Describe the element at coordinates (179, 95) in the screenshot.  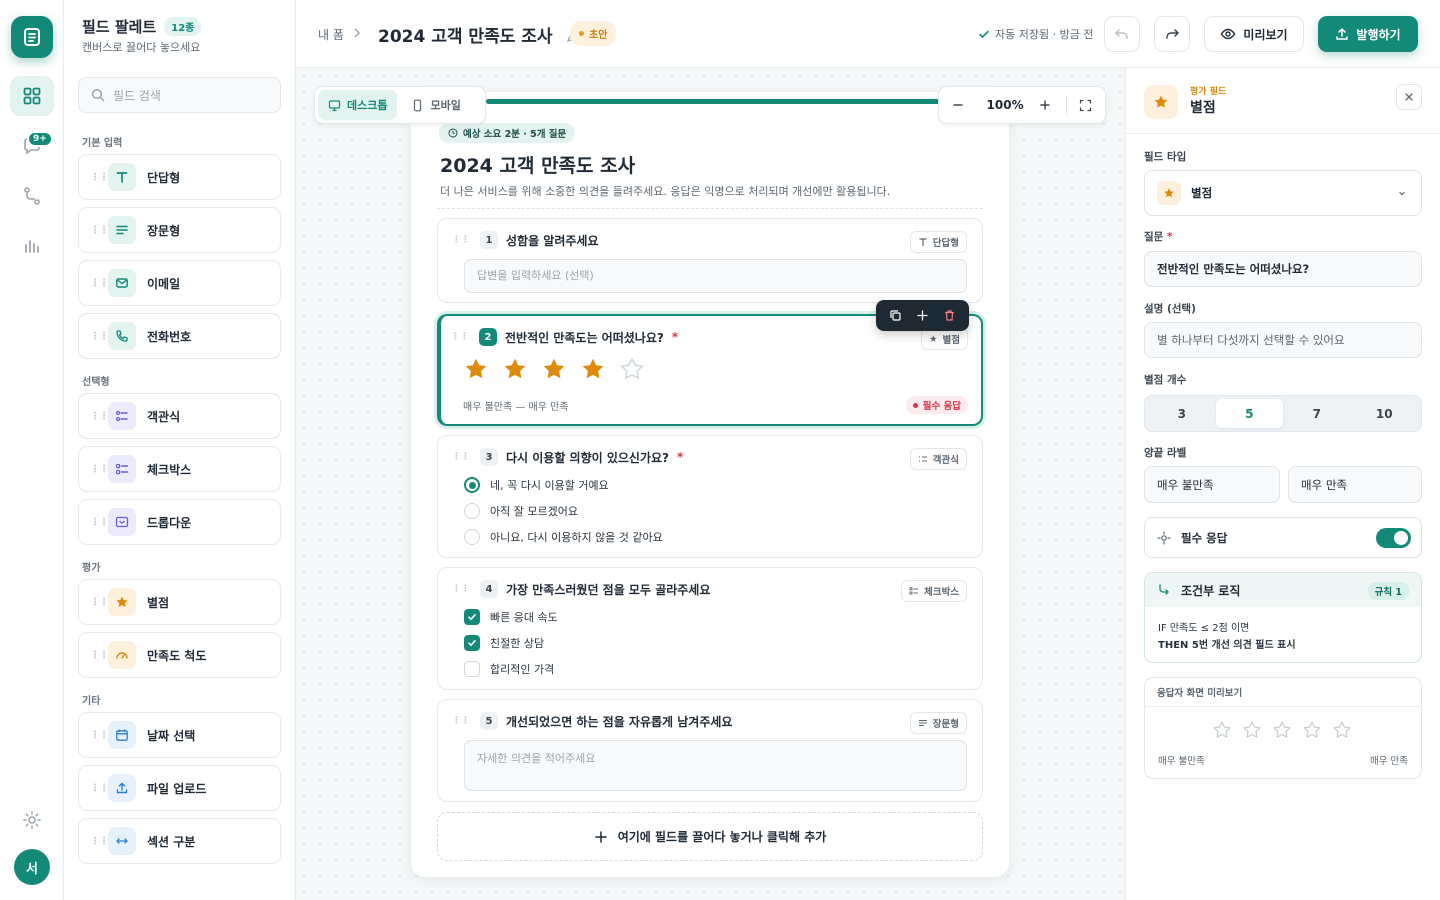
I see `field-search-input: 필드 검색` at that location.